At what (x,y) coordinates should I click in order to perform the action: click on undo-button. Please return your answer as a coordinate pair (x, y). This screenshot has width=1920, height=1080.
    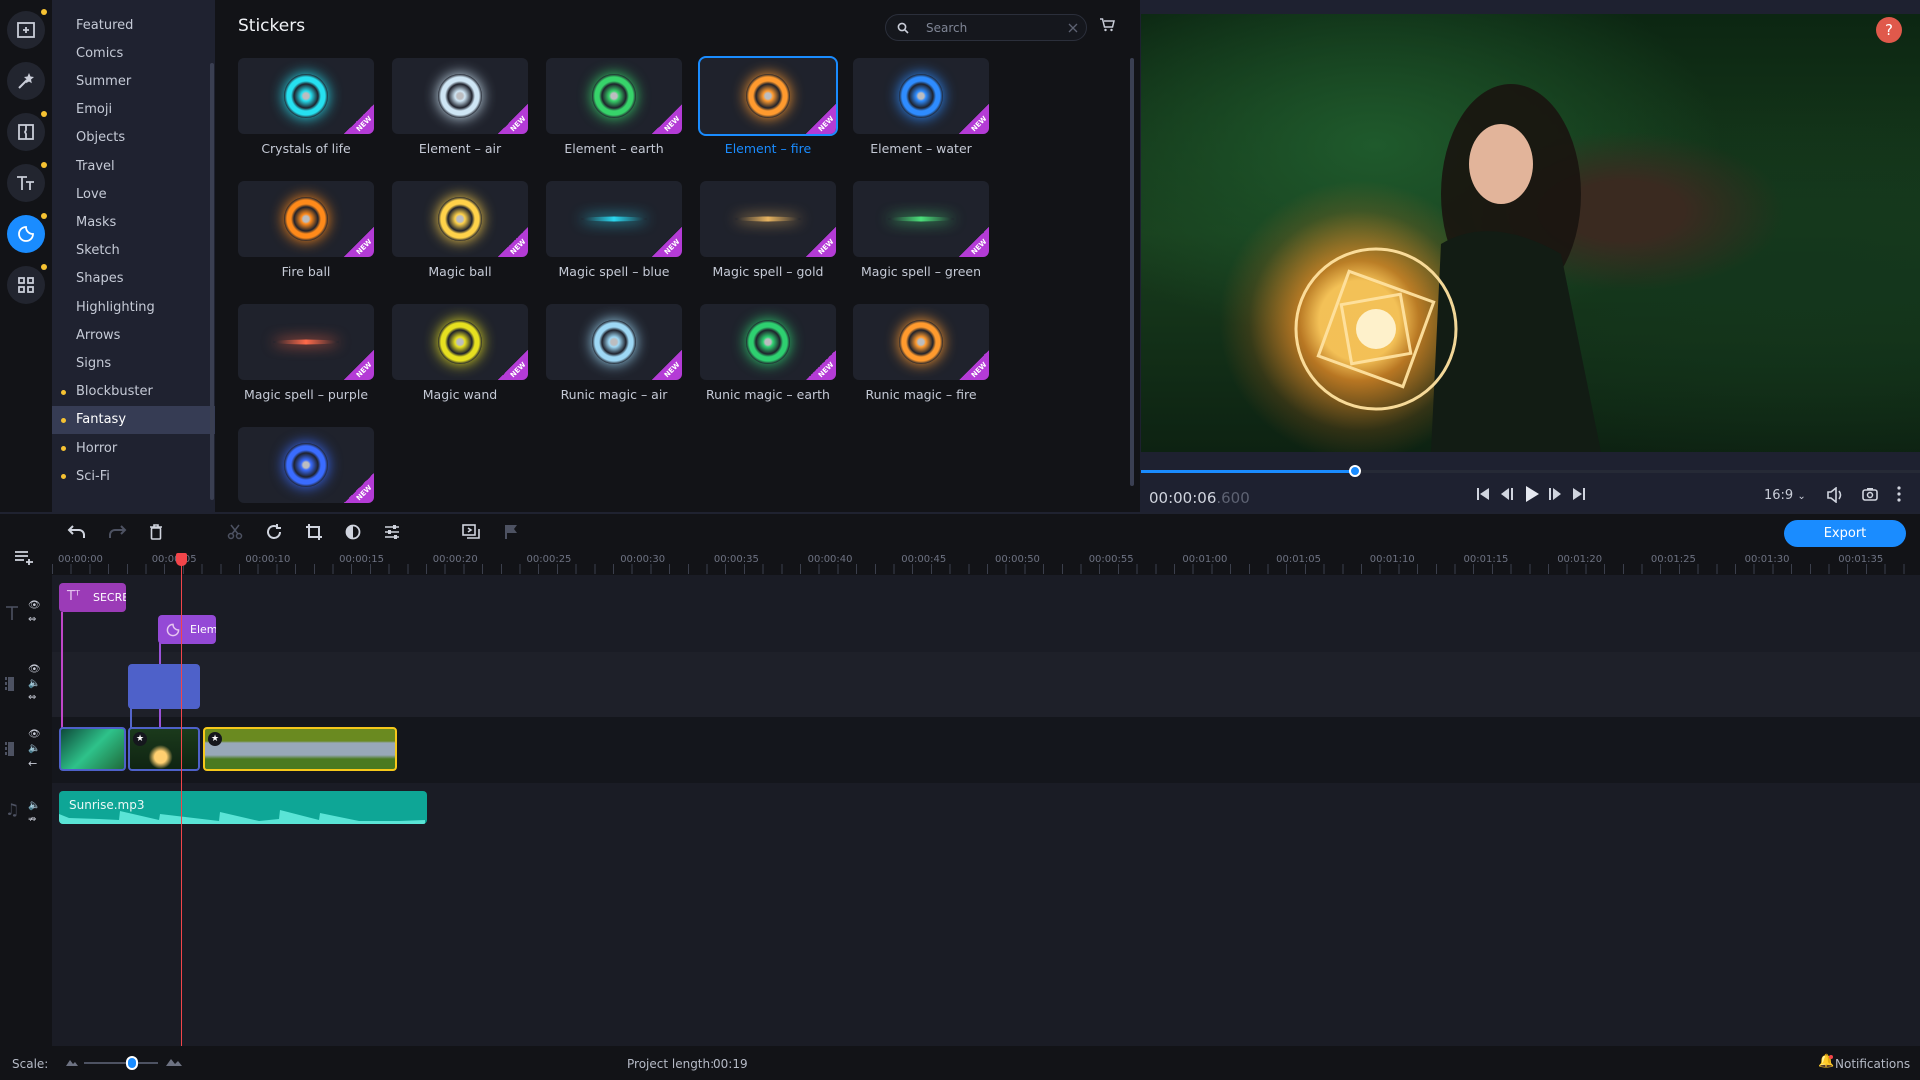
    Looking at the image, I should click on (77, 532).